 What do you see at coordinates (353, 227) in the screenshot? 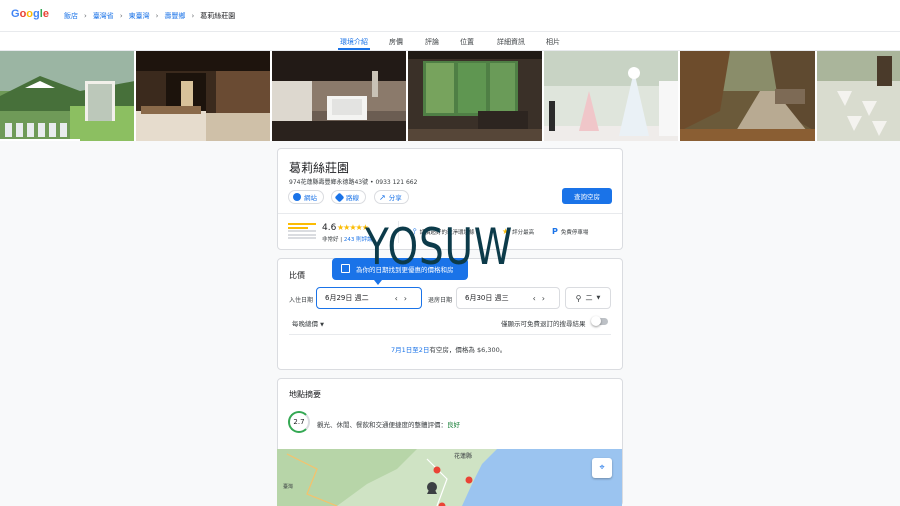
I see `star-rating-icon: ★★★★★` at bounding box center [353, 227].